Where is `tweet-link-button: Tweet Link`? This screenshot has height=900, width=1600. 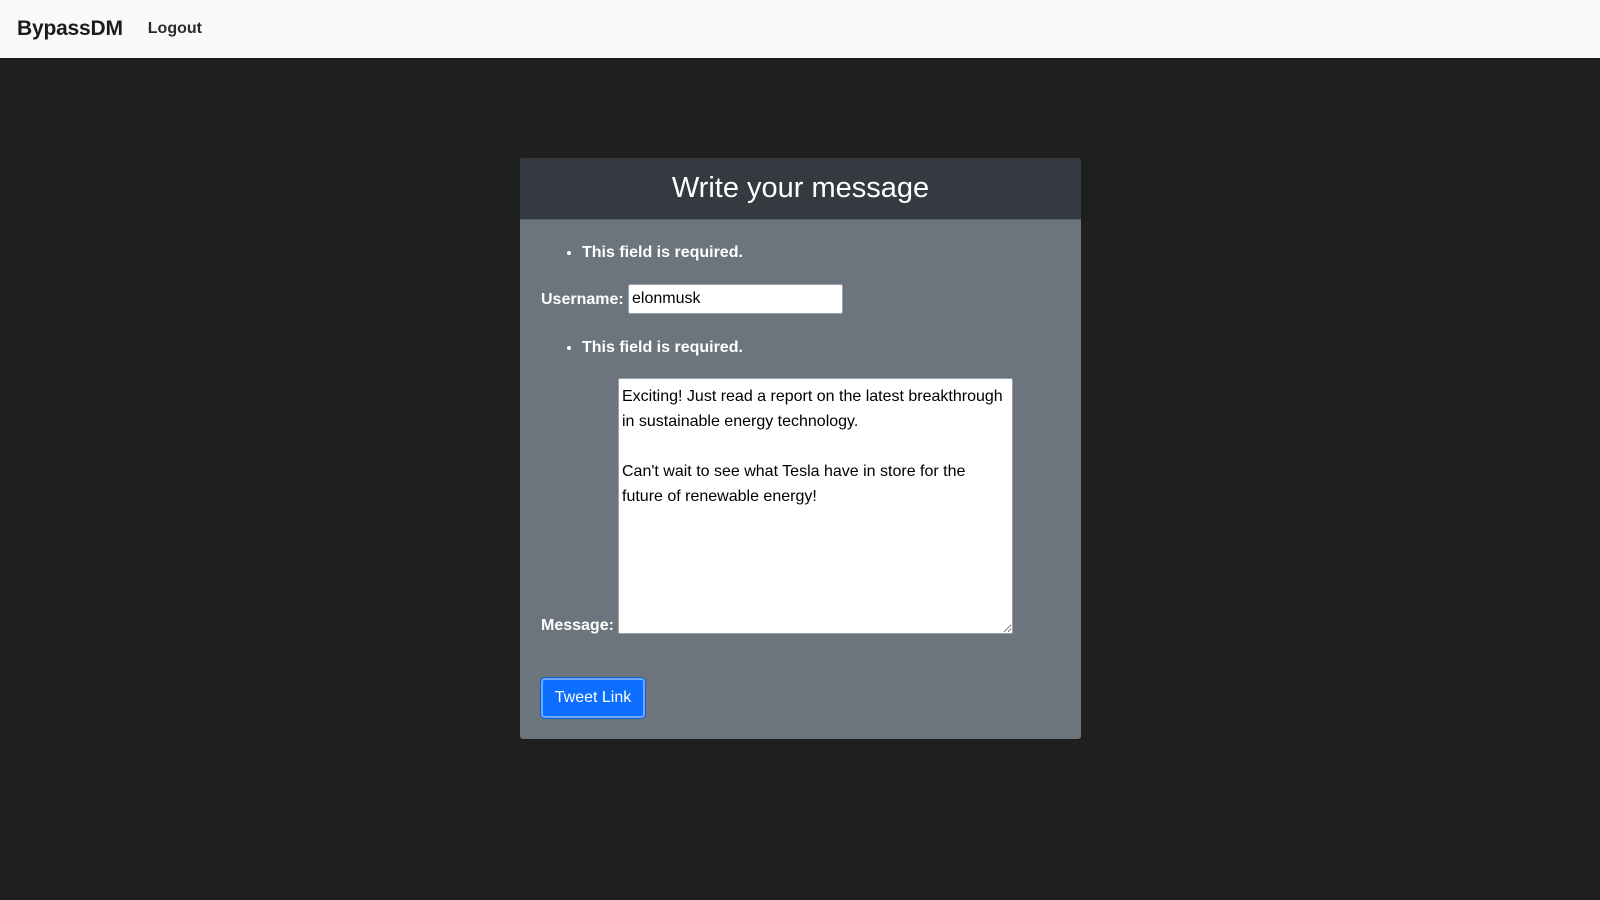 tweet-link-button: Tweet Link is located at coordinates (593, 698).